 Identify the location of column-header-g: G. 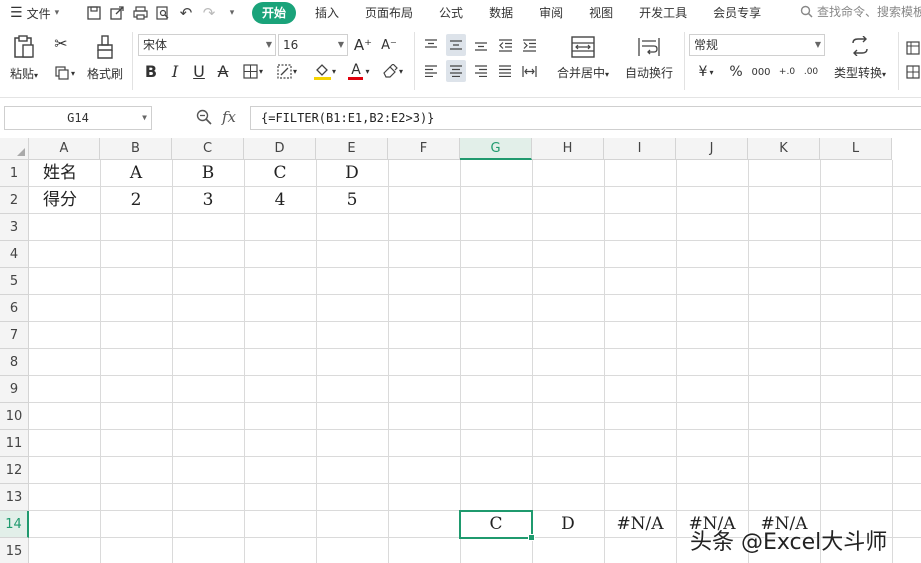
(496, 149).